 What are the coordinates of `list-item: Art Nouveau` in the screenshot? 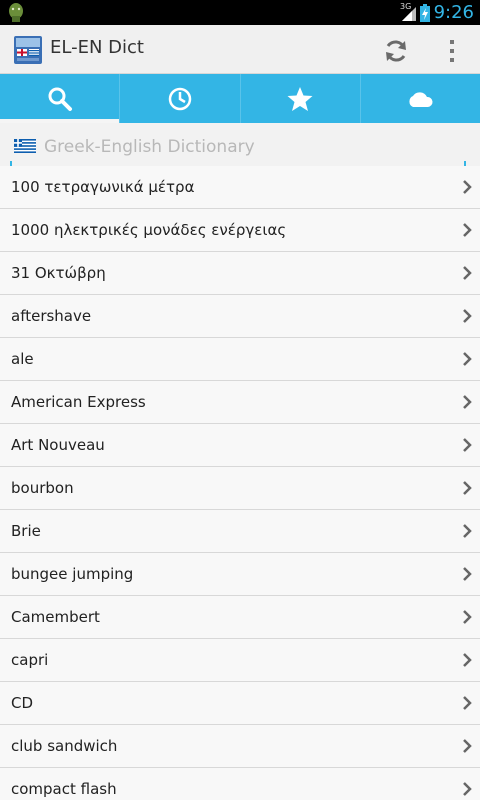 It's located at (240, 445).